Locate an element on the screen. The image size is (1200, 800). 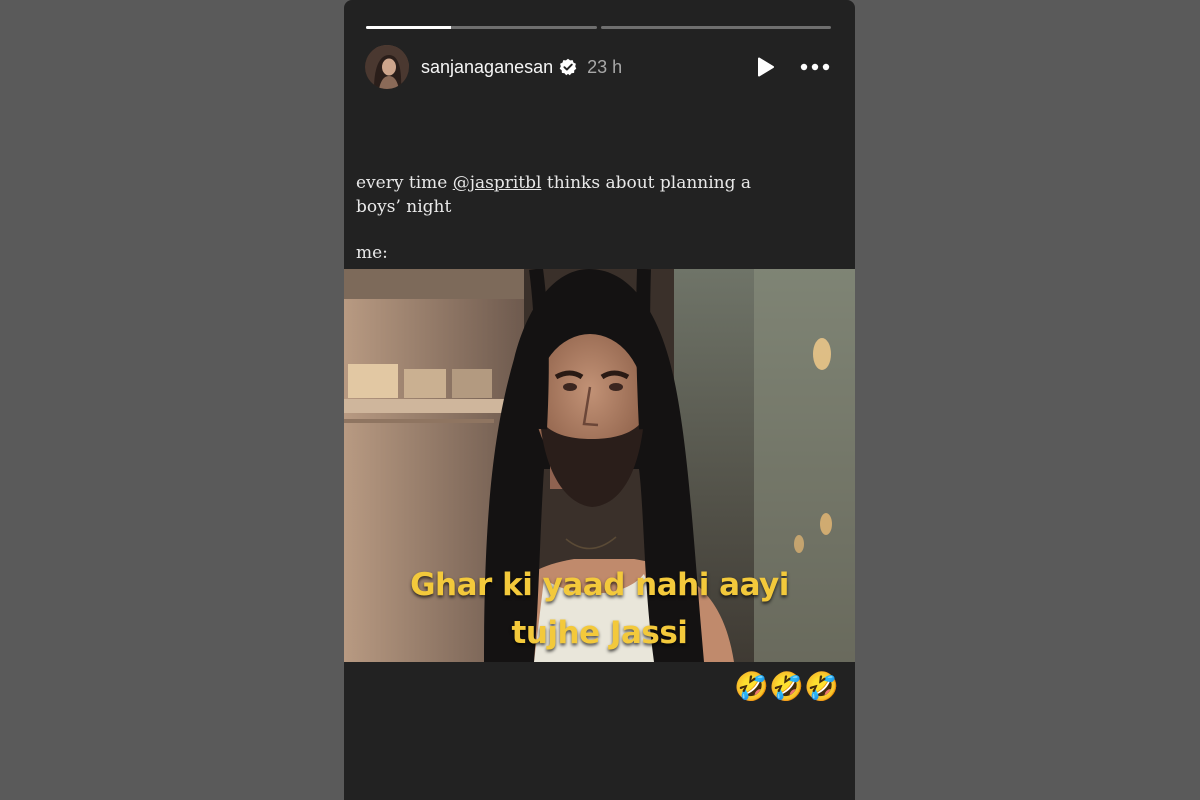
username: sanjanaganesan is located at coordinates (487, 67).